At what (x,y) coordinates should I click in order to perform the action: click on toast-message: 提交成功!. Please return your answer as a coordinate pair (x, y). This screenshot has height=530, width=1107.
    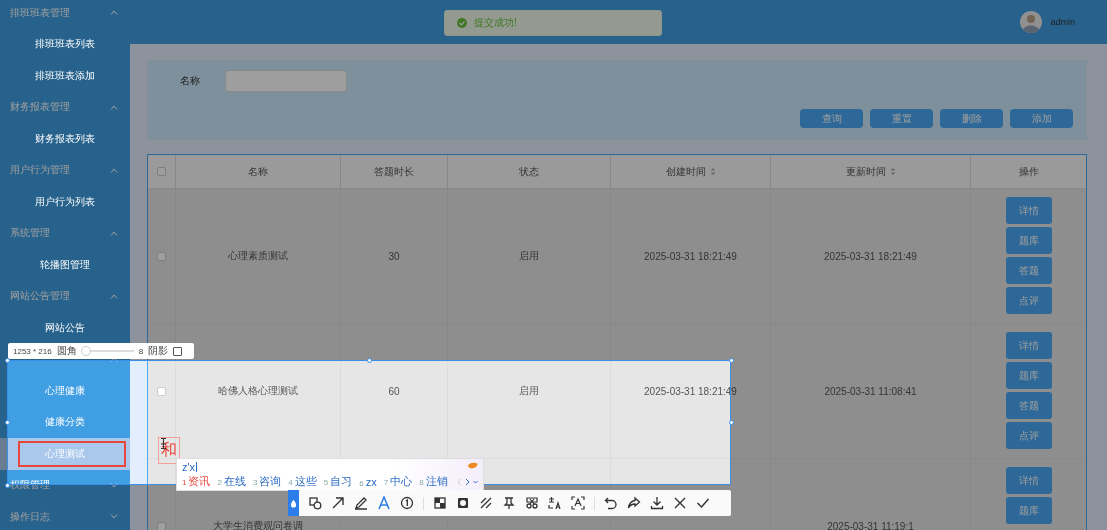
    Looking at the image, I should click on (495, 23).